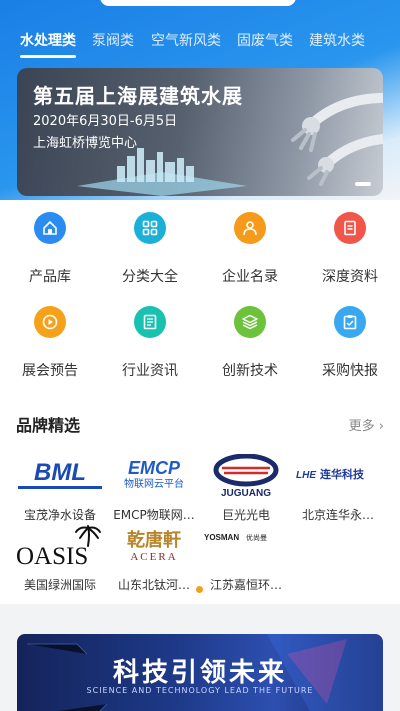  Describe the element at coordinates (221, 537) in the screenshot. I see `svg-text: YOSMAN` at that location.